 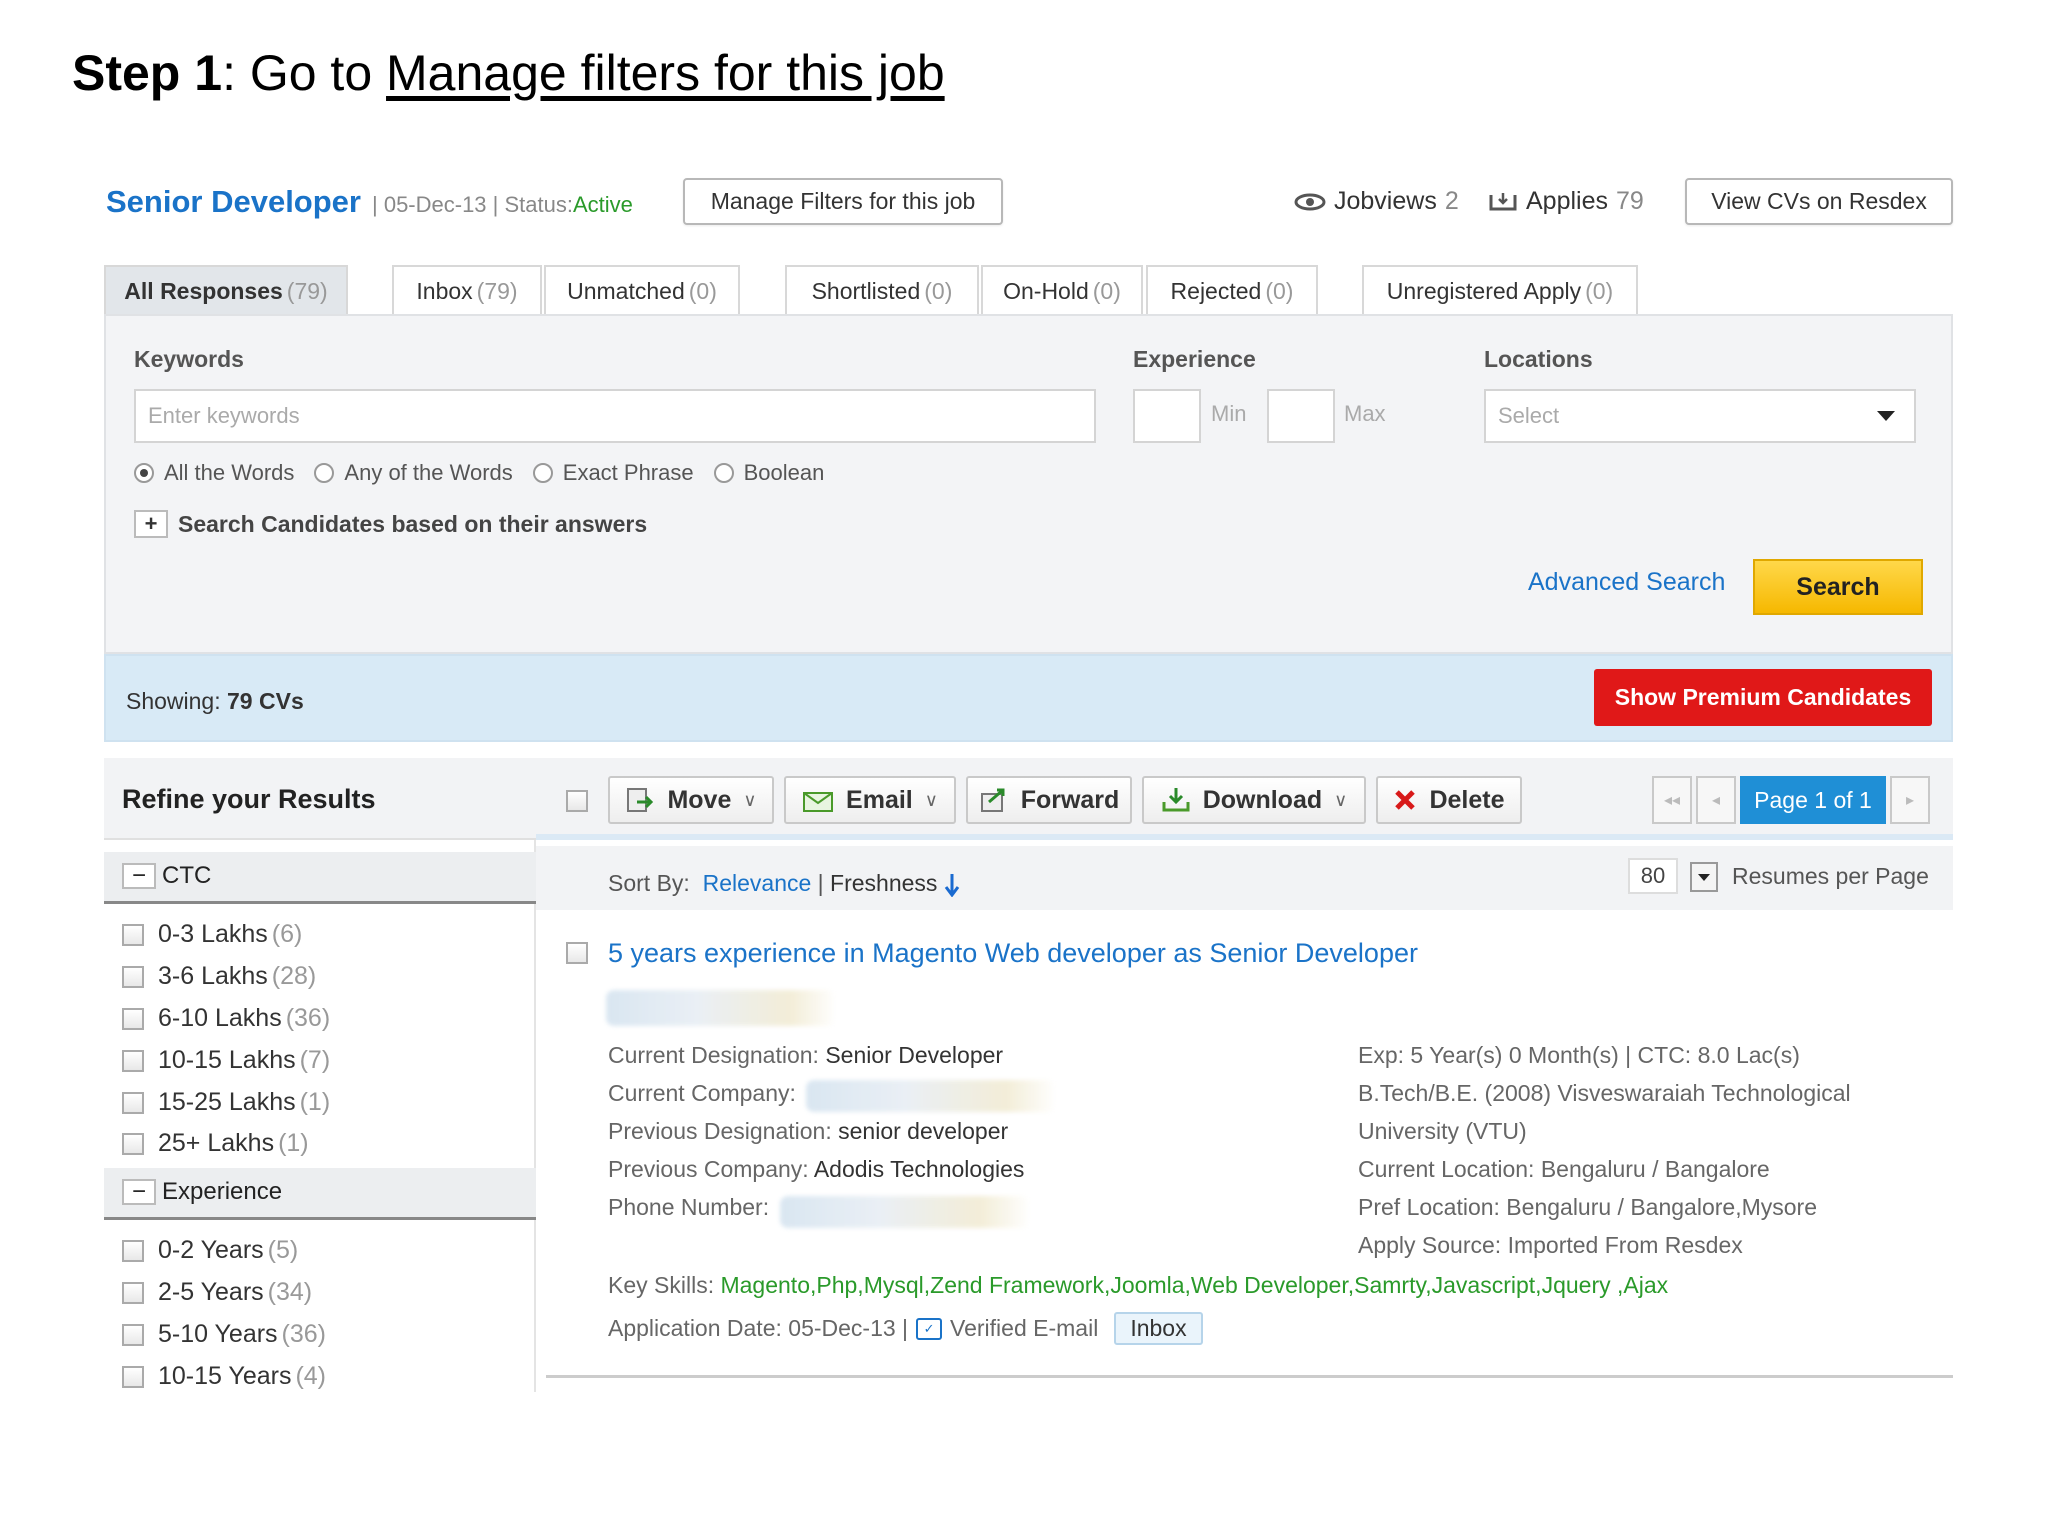 I want to click on education-line-2: University (VTU), so click(x=1442, y=1131).